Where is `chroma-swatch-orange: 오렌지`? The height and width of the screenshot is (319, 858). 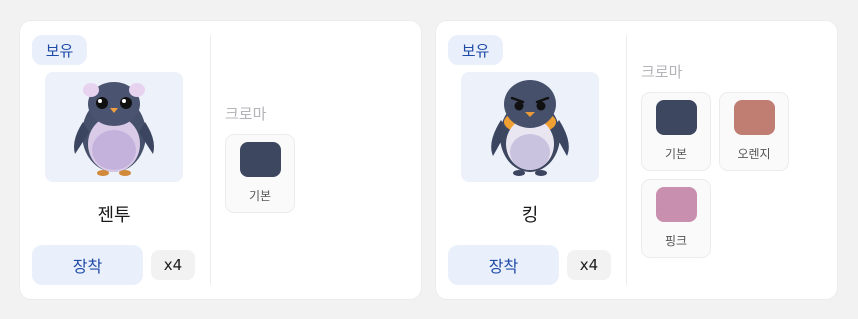 chroma-swatch-orange: 오렌지 is located at coordinates (754, 131).